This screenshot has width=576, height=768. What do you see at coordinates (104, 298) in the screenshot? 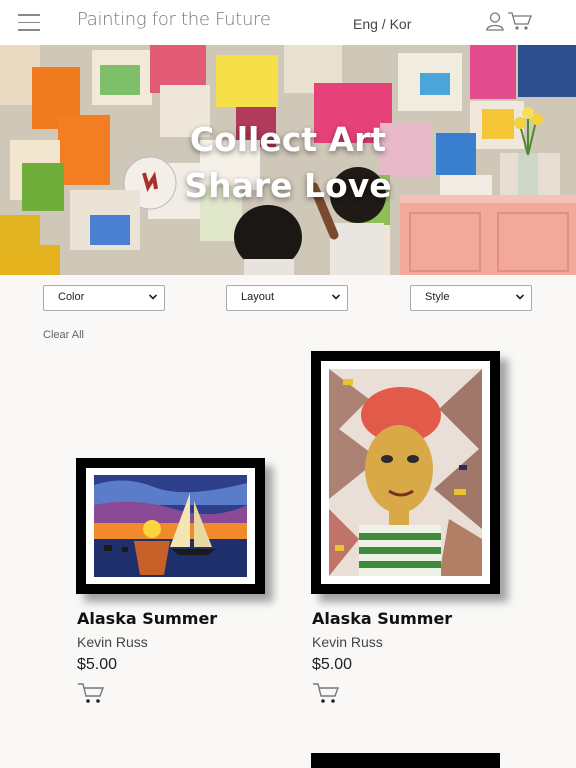
I see `color-filter-select: Color` at bounding box center [104, 298].